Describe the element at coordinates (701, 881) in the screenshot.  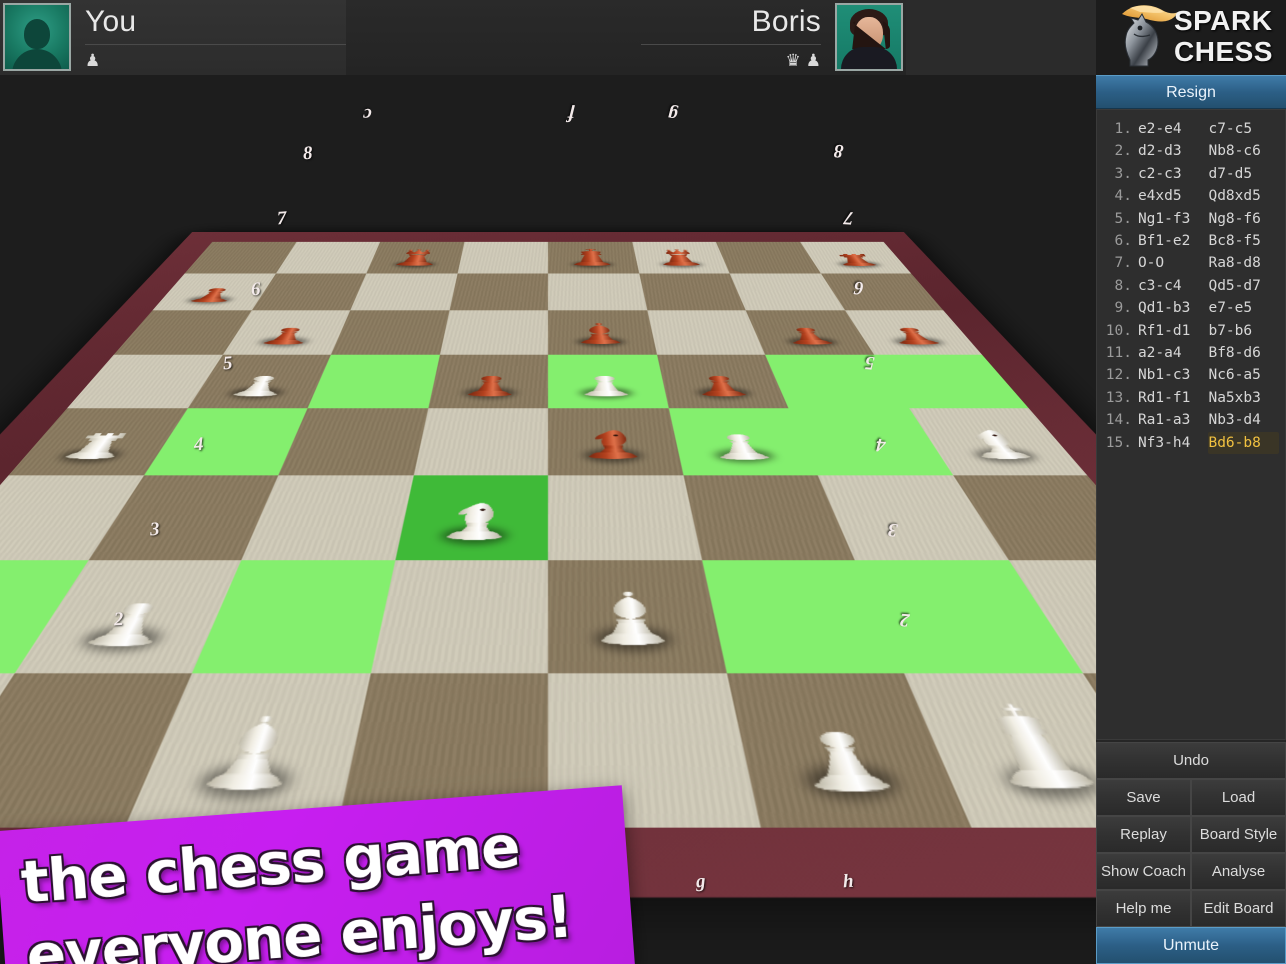
I see `file-label-bottom-g: g` at that location.